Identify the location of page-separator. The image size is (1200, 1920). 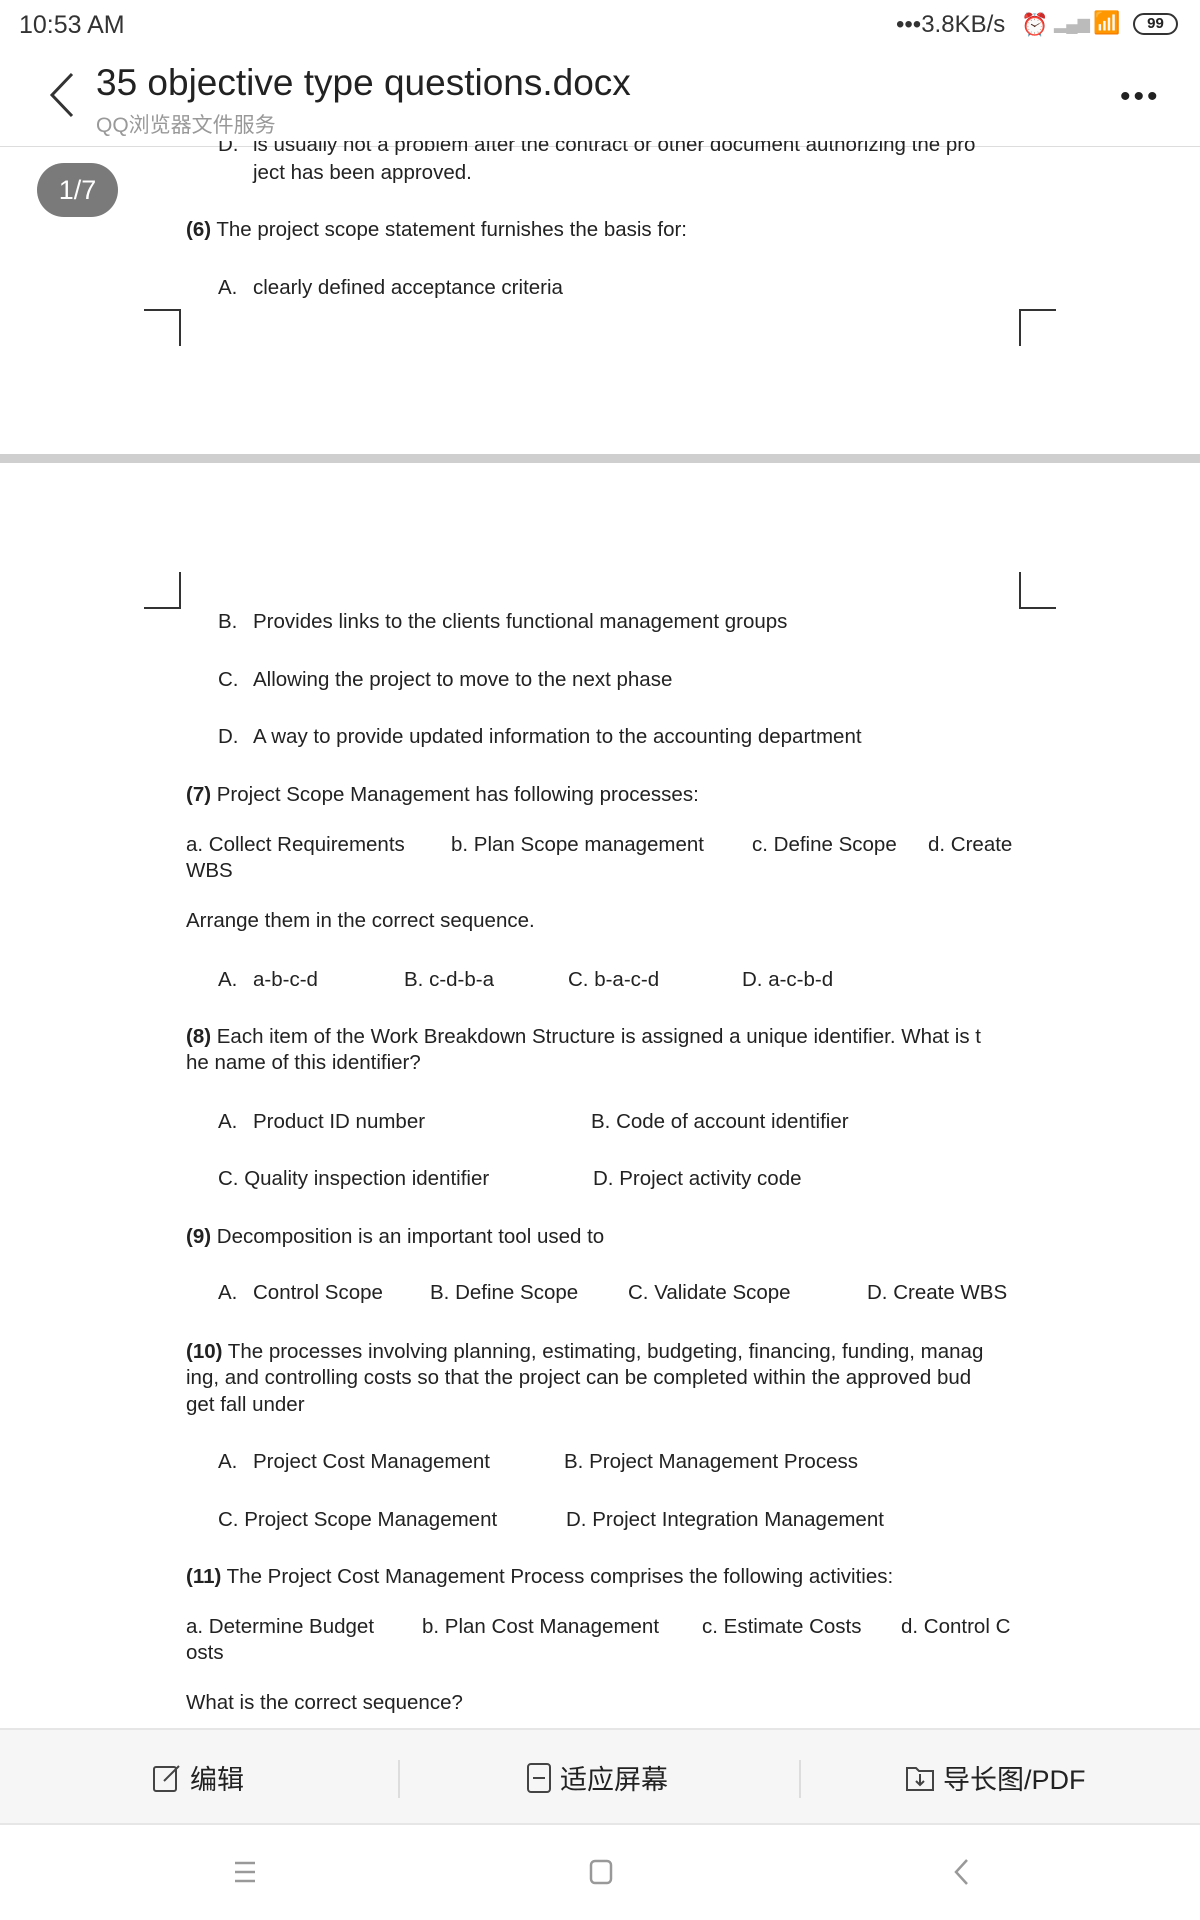
(600, 458).